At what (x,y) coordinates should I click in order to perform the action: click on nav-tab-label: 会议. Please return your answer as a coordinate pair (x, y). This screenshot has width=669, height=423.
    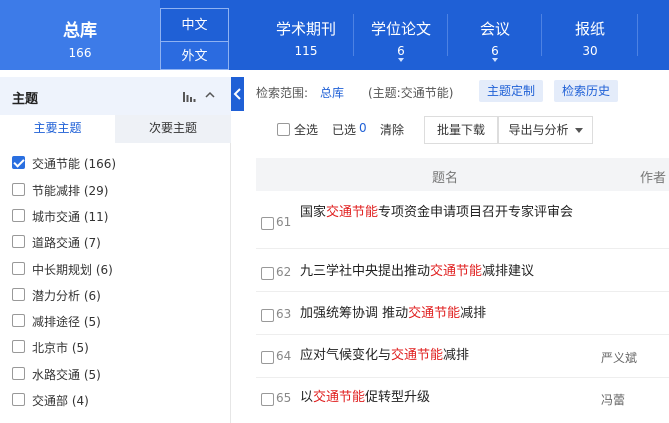
    Looking at the image, I should click on (494, 29).